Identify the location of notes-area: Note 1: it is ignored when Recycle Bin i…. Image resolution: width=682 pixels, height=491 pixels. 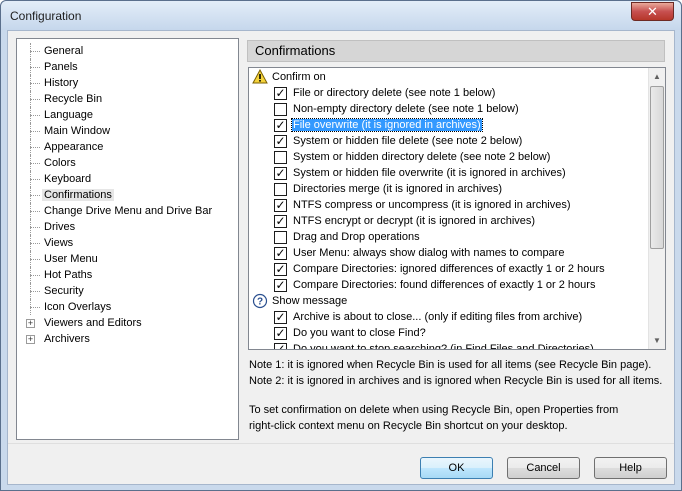
(459, 395).